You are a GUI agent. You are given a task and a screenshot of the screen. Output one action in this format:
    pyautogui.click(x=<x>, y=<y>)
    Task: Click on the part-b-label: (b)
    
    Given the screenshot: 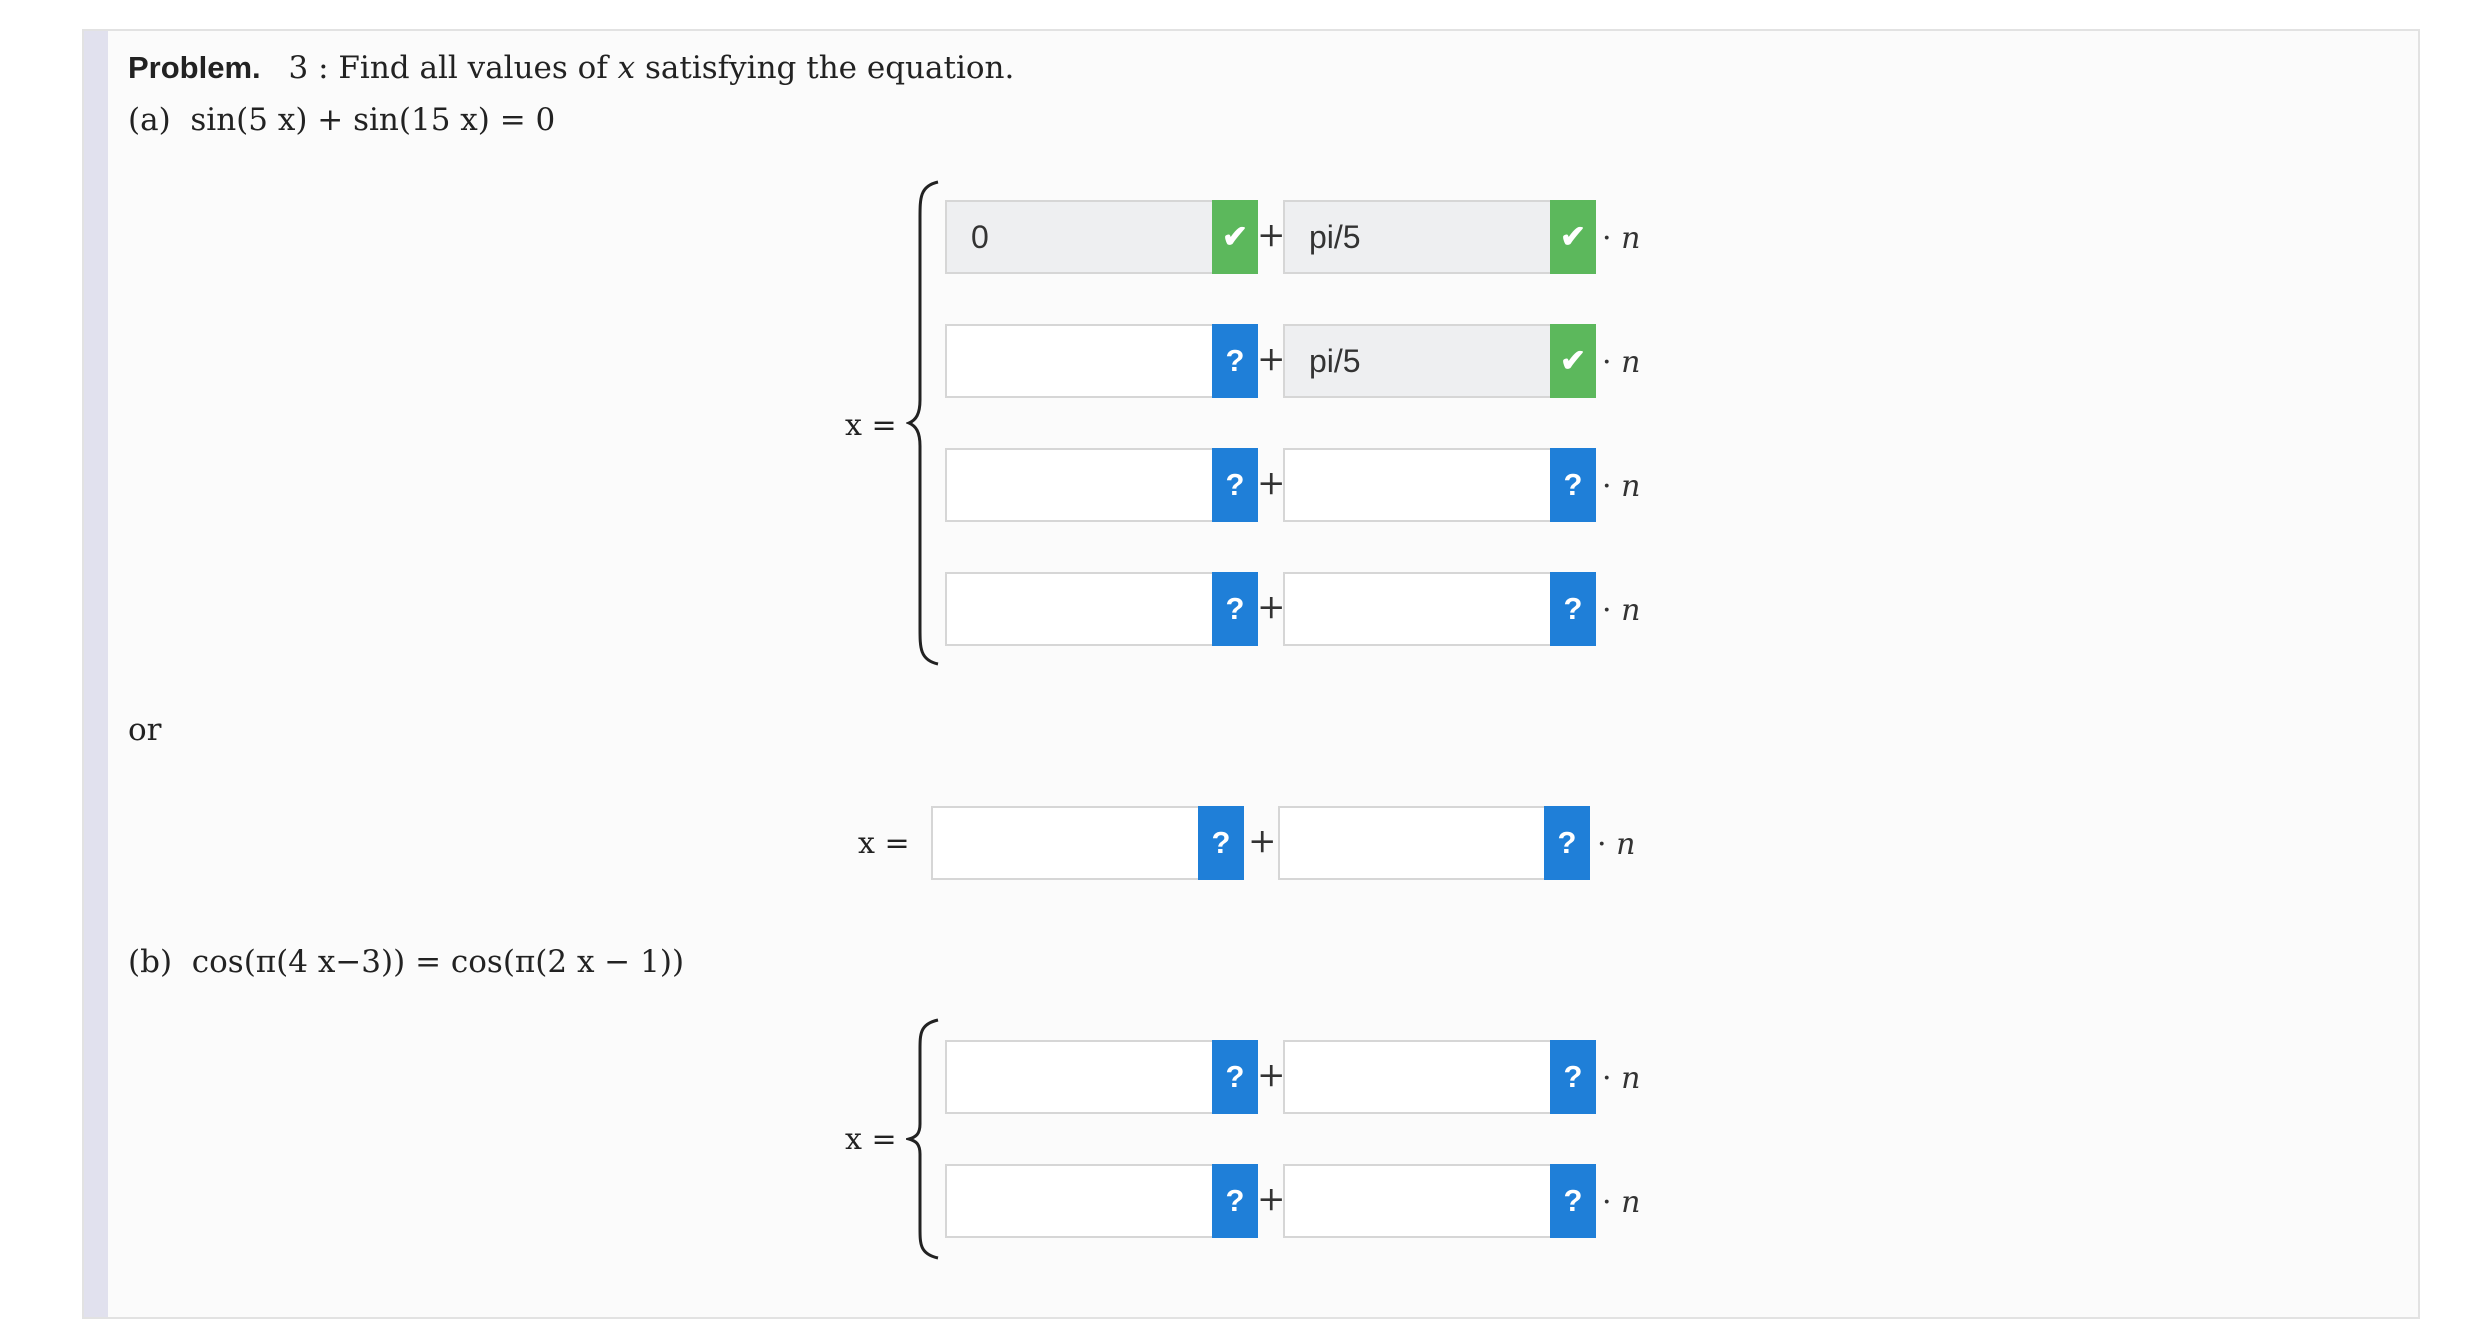 What is the action you would take?
    pyautogui.click(x=150, y=962)
    